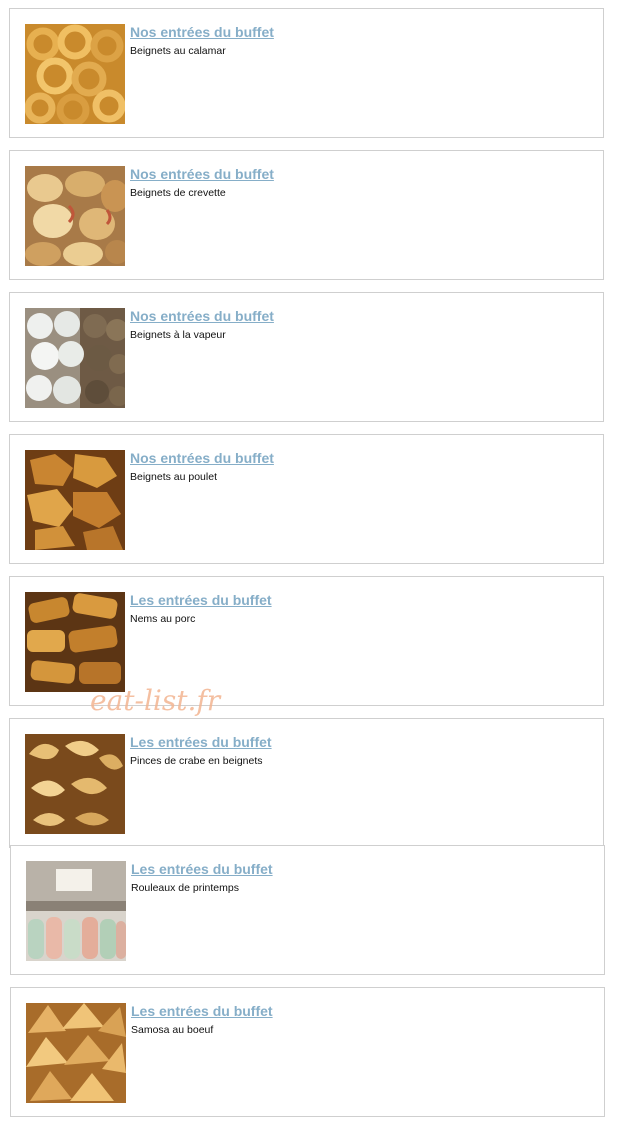 This screenshot has width=627, height=1126. Describe the element at coordinates (163, 619) in the screenshot. I see `card-description: Nems au porc` at that location.